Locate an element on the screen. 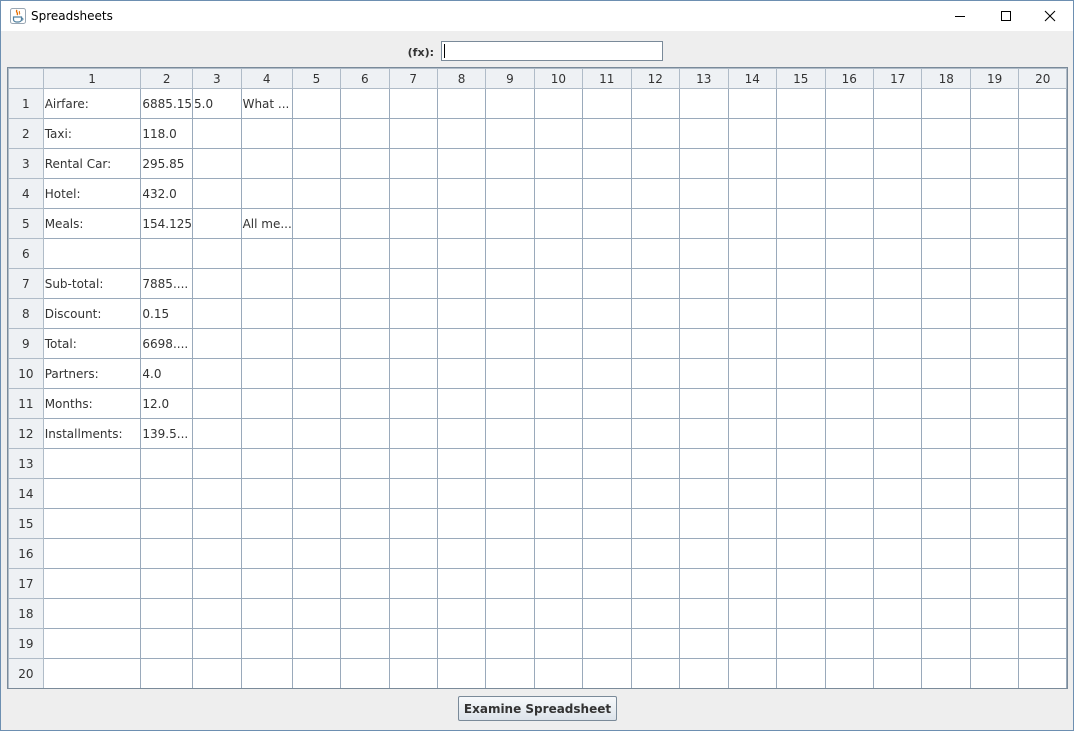 The image size is (1074, 731). row-header: 8 is located at coordinates (26, 313).